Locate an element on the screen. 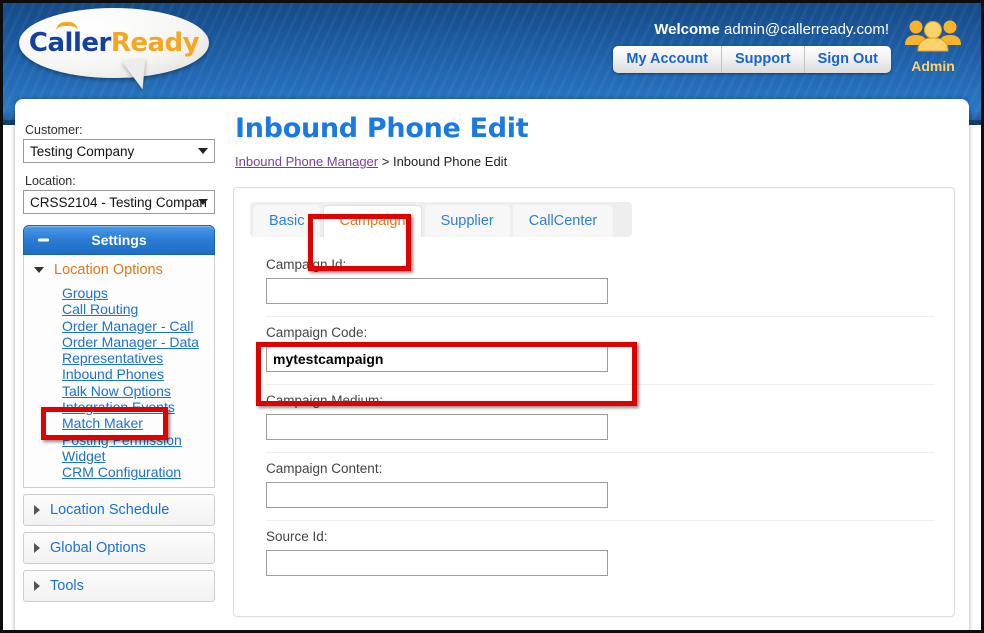  support-button: Support is located at coordinates (763, 59).